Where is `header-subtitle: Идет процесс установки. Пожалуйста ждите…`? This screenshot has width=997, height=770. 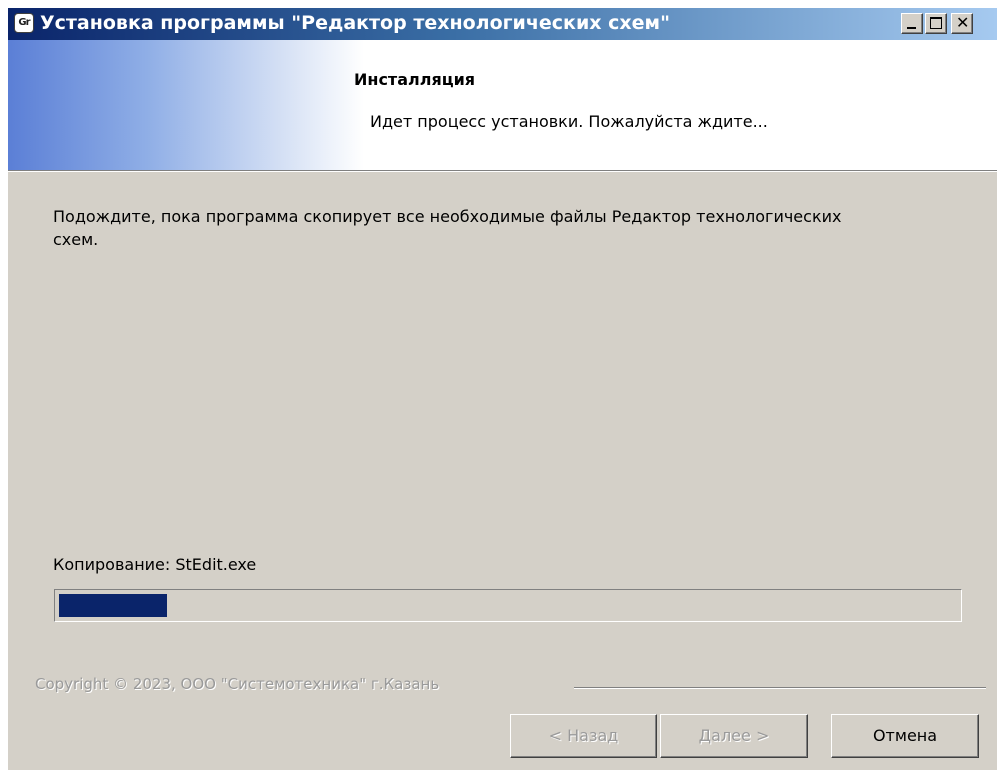
header-subtitle: Идет процесс установки. Пожалуйста ждите… is located at coordinates (569, 121).